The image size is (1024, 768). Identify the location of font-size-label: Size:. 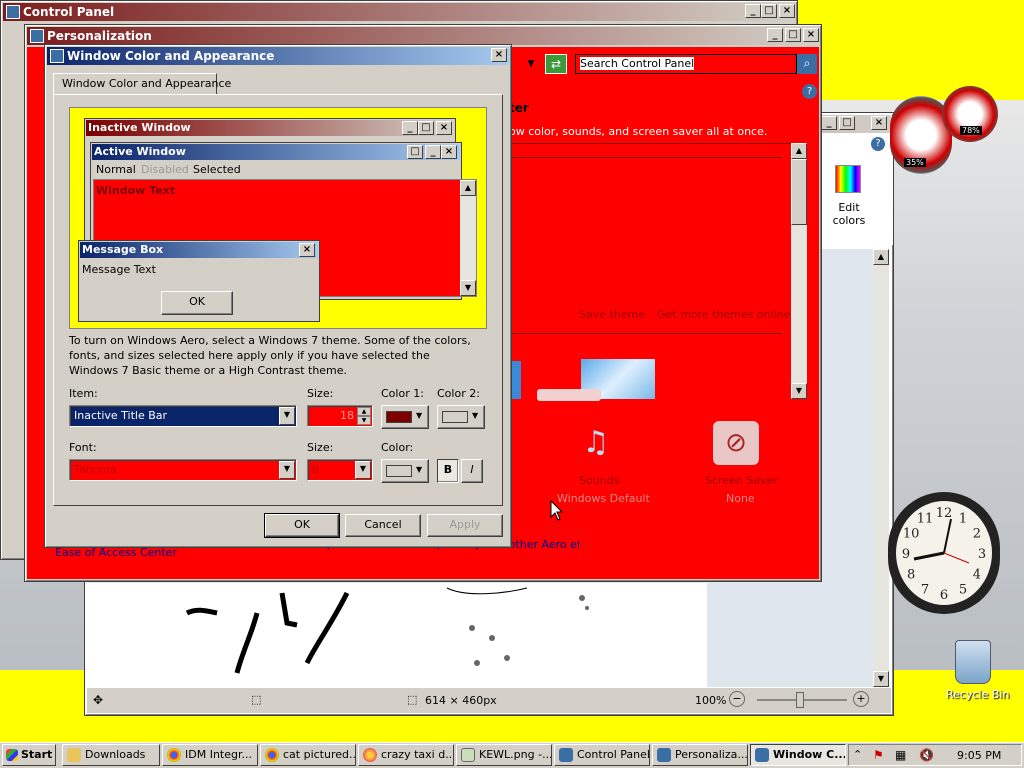
(320, 447).